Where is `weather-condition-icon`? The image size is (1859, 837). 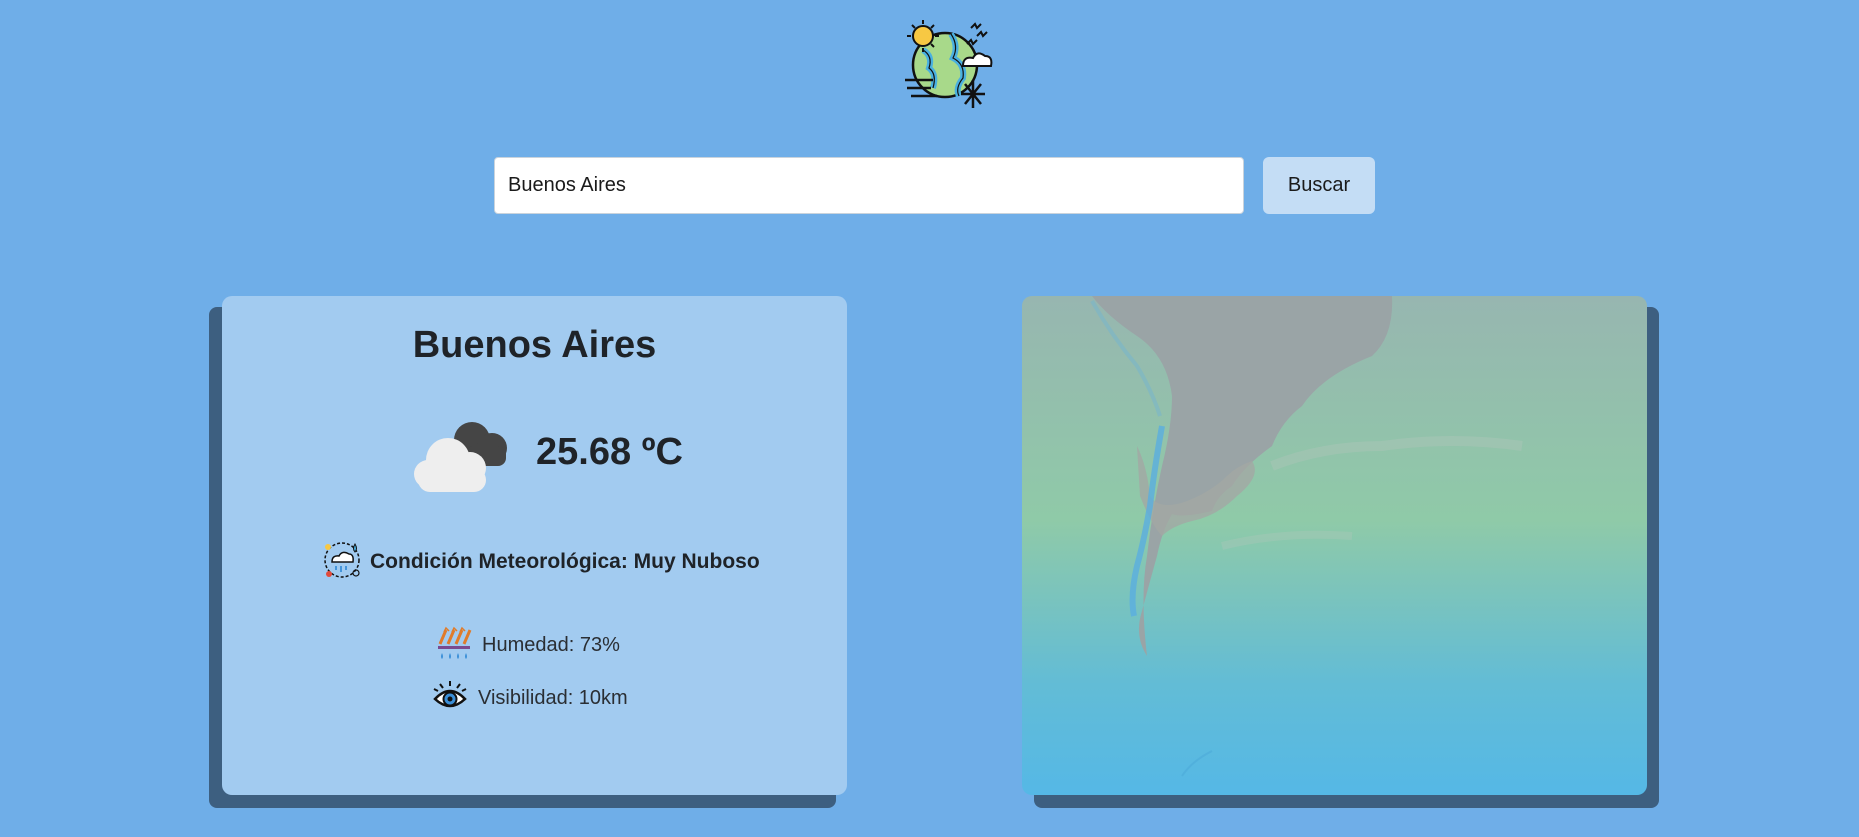 weather-condition-icon is located at coordinates (342, 562).